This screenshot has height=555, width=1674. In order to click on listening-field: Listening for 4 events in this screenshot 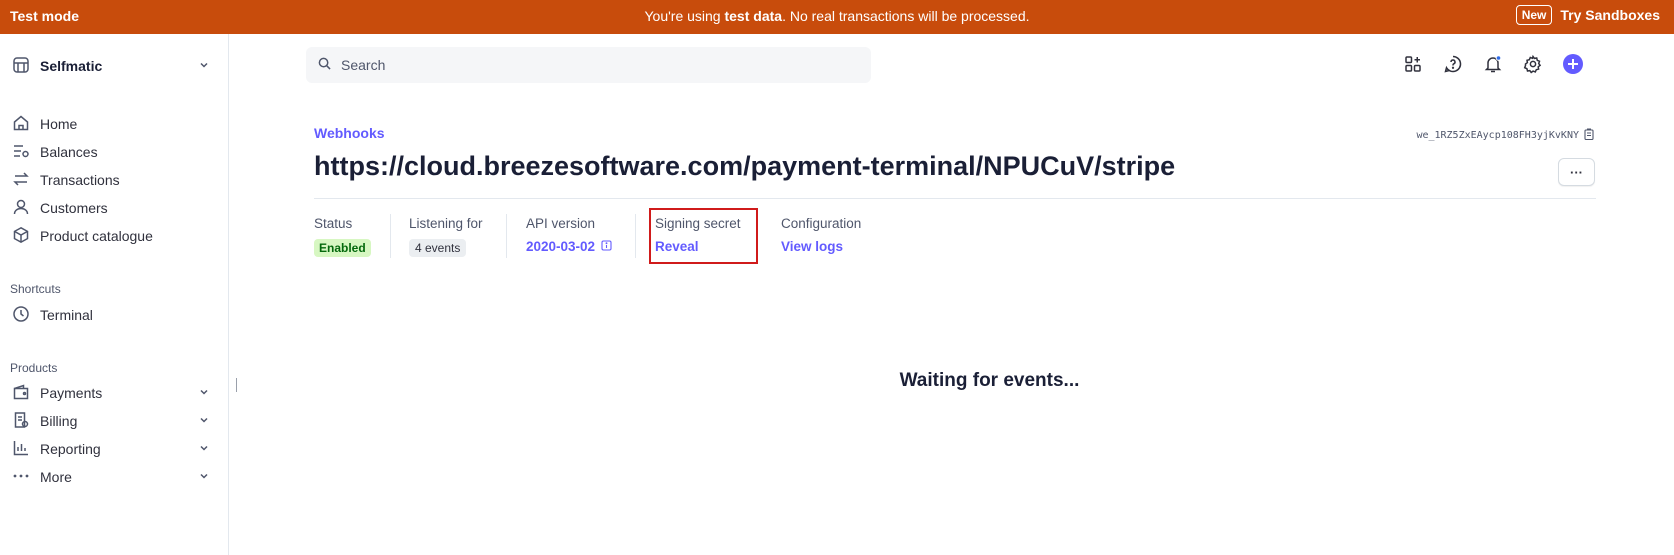, I will do `click(446, 236)`.